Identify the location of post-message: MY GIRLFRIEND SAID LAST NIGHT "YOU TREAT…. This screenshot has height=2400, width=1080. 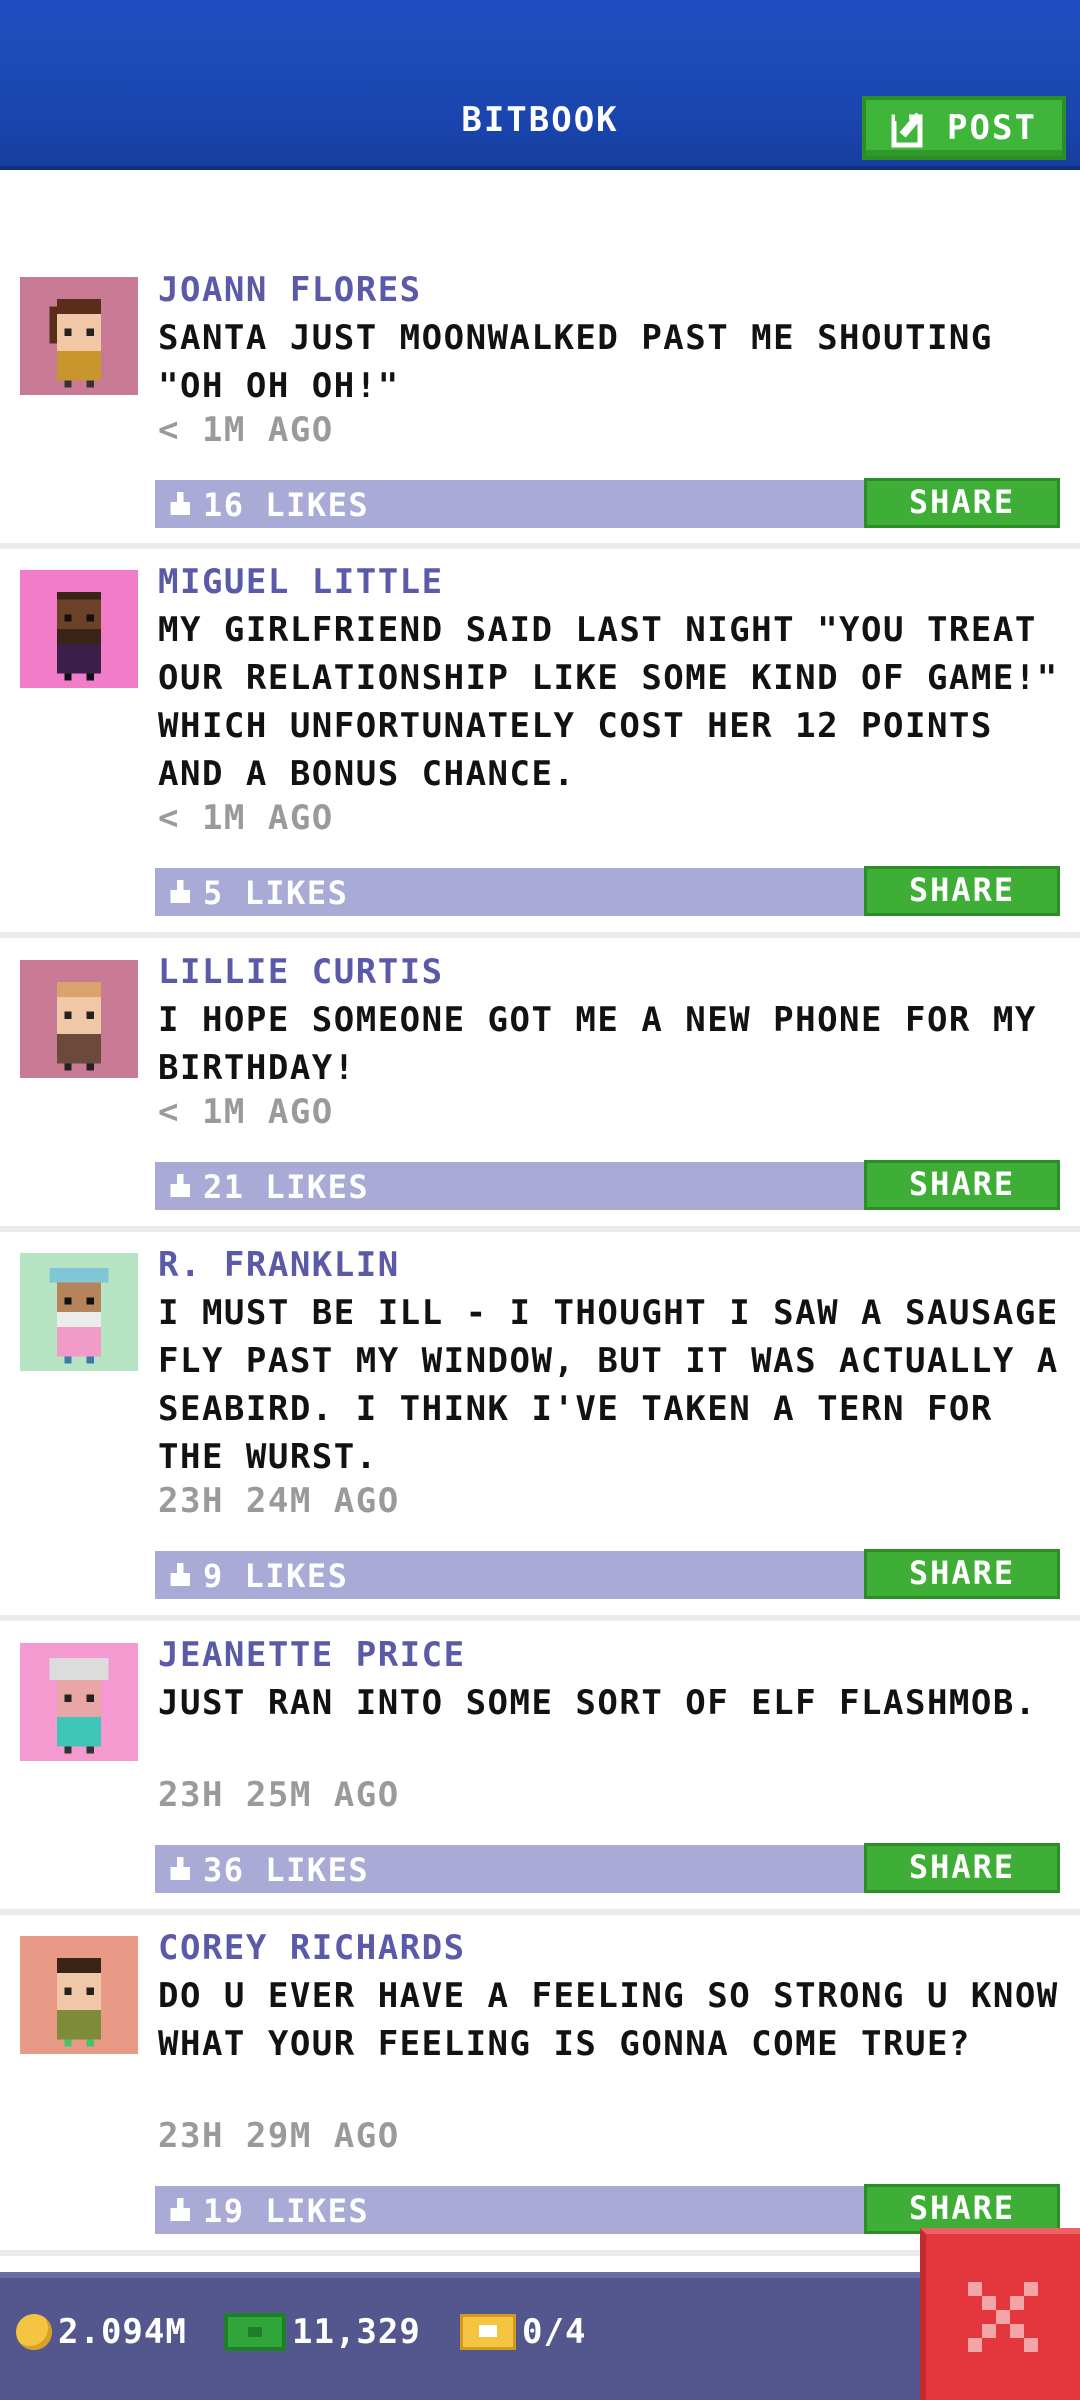
(608, 702).